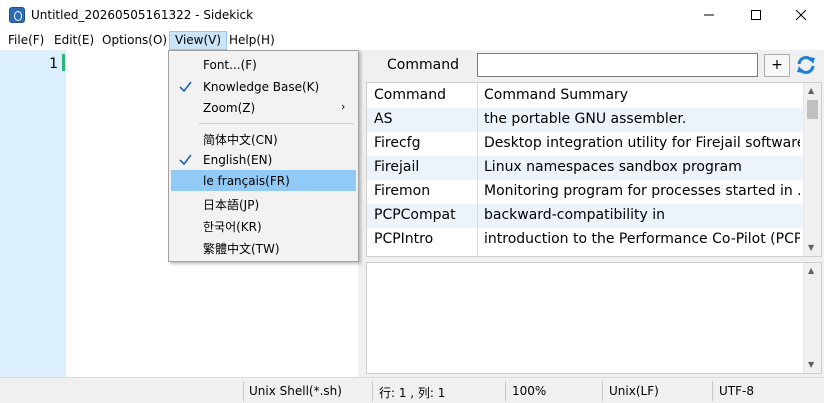 This screenshot has height=403, width=824. I want to click on command-search-input, so click(617, 65).